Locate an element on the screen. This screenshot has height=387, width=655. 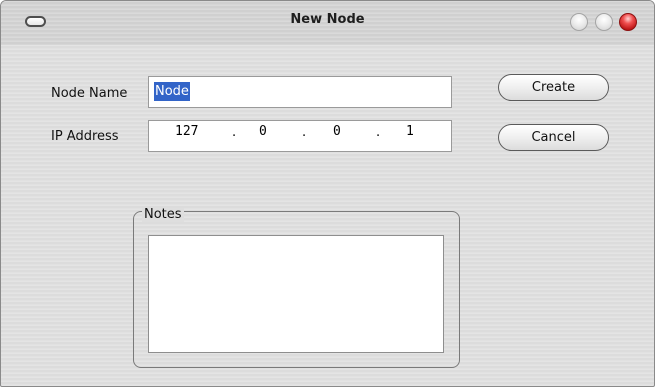
close-button is located at coordinates (628, 22).